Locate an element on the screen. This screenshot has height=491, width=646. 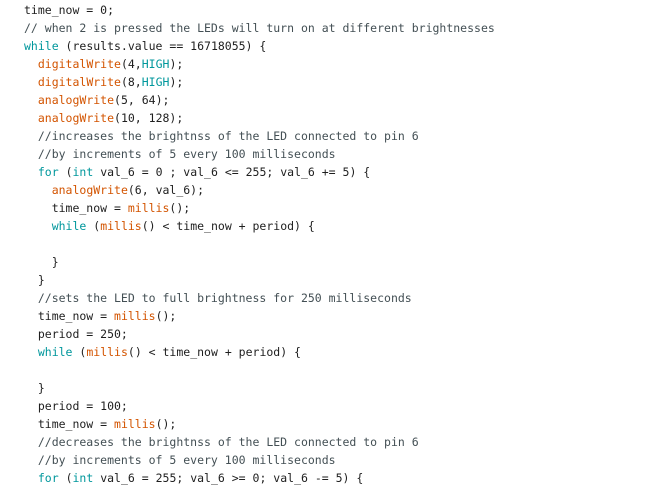
code-token: (8, is located at coordinates (131, 82).